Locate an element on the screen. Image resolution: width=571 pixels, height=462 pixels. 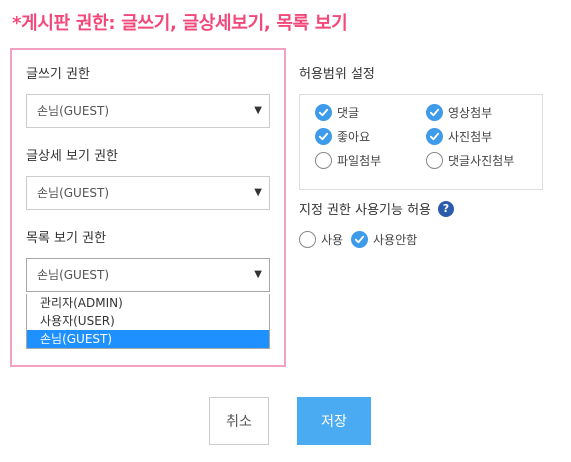
scope-checkbox-video: 영상첨부 is located at coordinates (459, 112).